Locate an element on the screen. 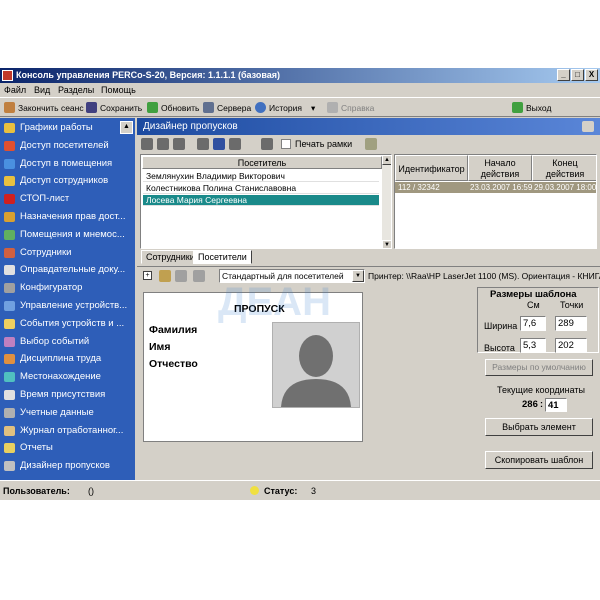 The height and width of the screenshot is (600, 600). sidebar-item: Доступ сотрудников is located at coordinates (67, 181).